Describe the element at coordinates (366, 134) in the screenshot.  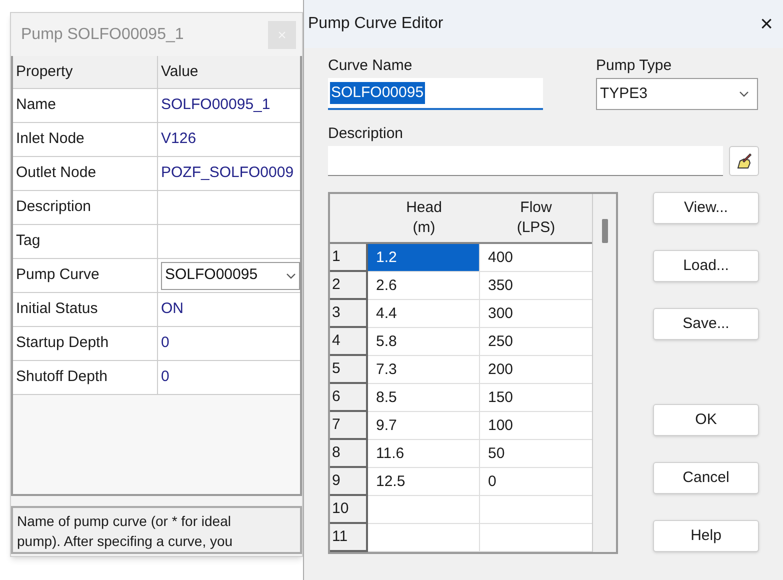
I see `field-label: Description` at that location.